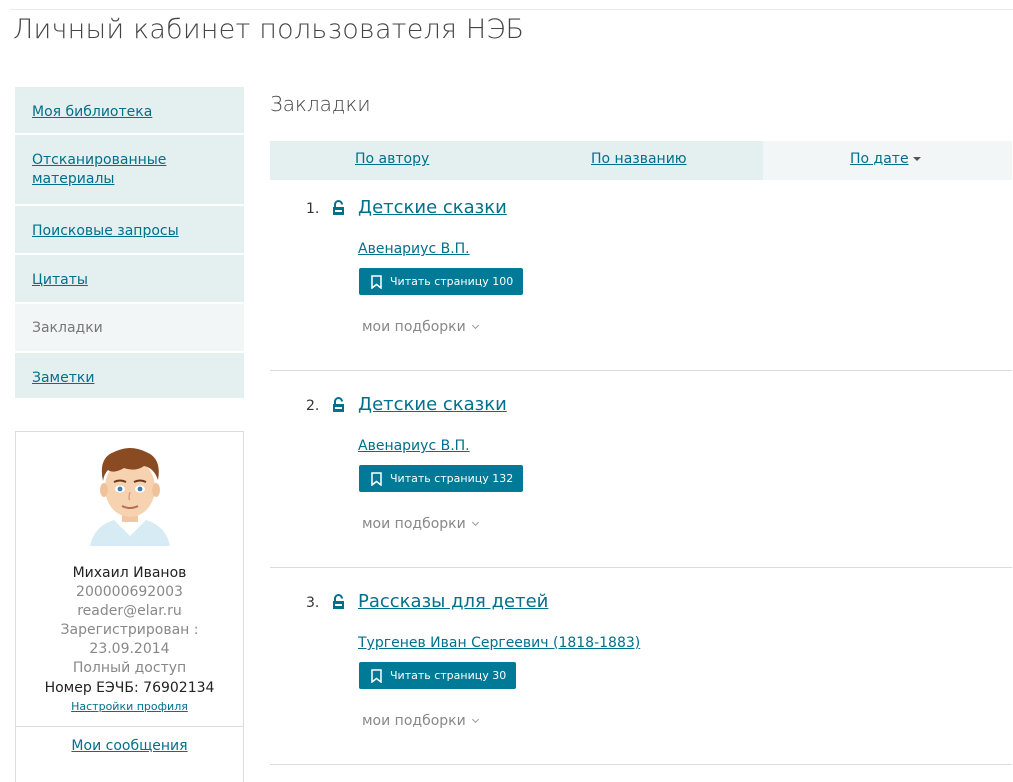  I want to click on messages-link: Мои сообщения, so click(129, 746).